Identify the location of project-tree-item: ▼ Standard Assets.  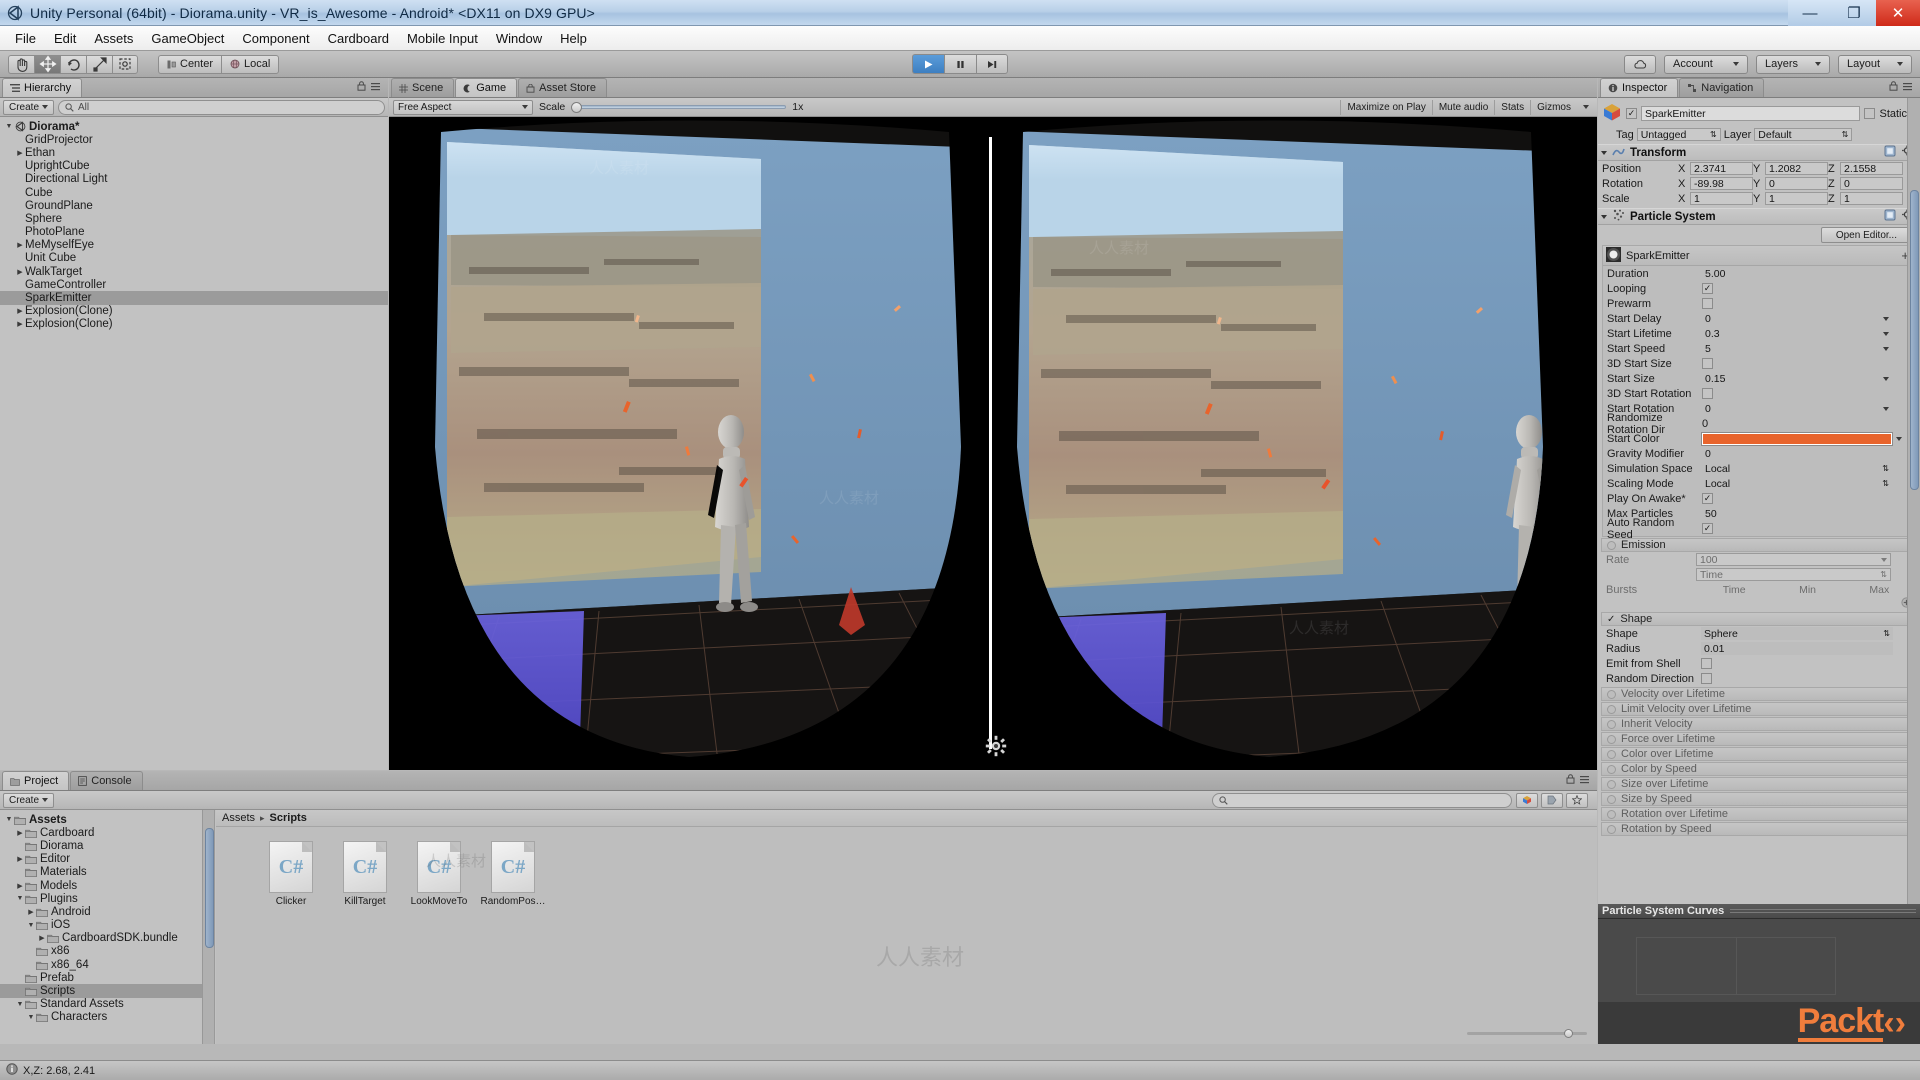
(107, 1004).